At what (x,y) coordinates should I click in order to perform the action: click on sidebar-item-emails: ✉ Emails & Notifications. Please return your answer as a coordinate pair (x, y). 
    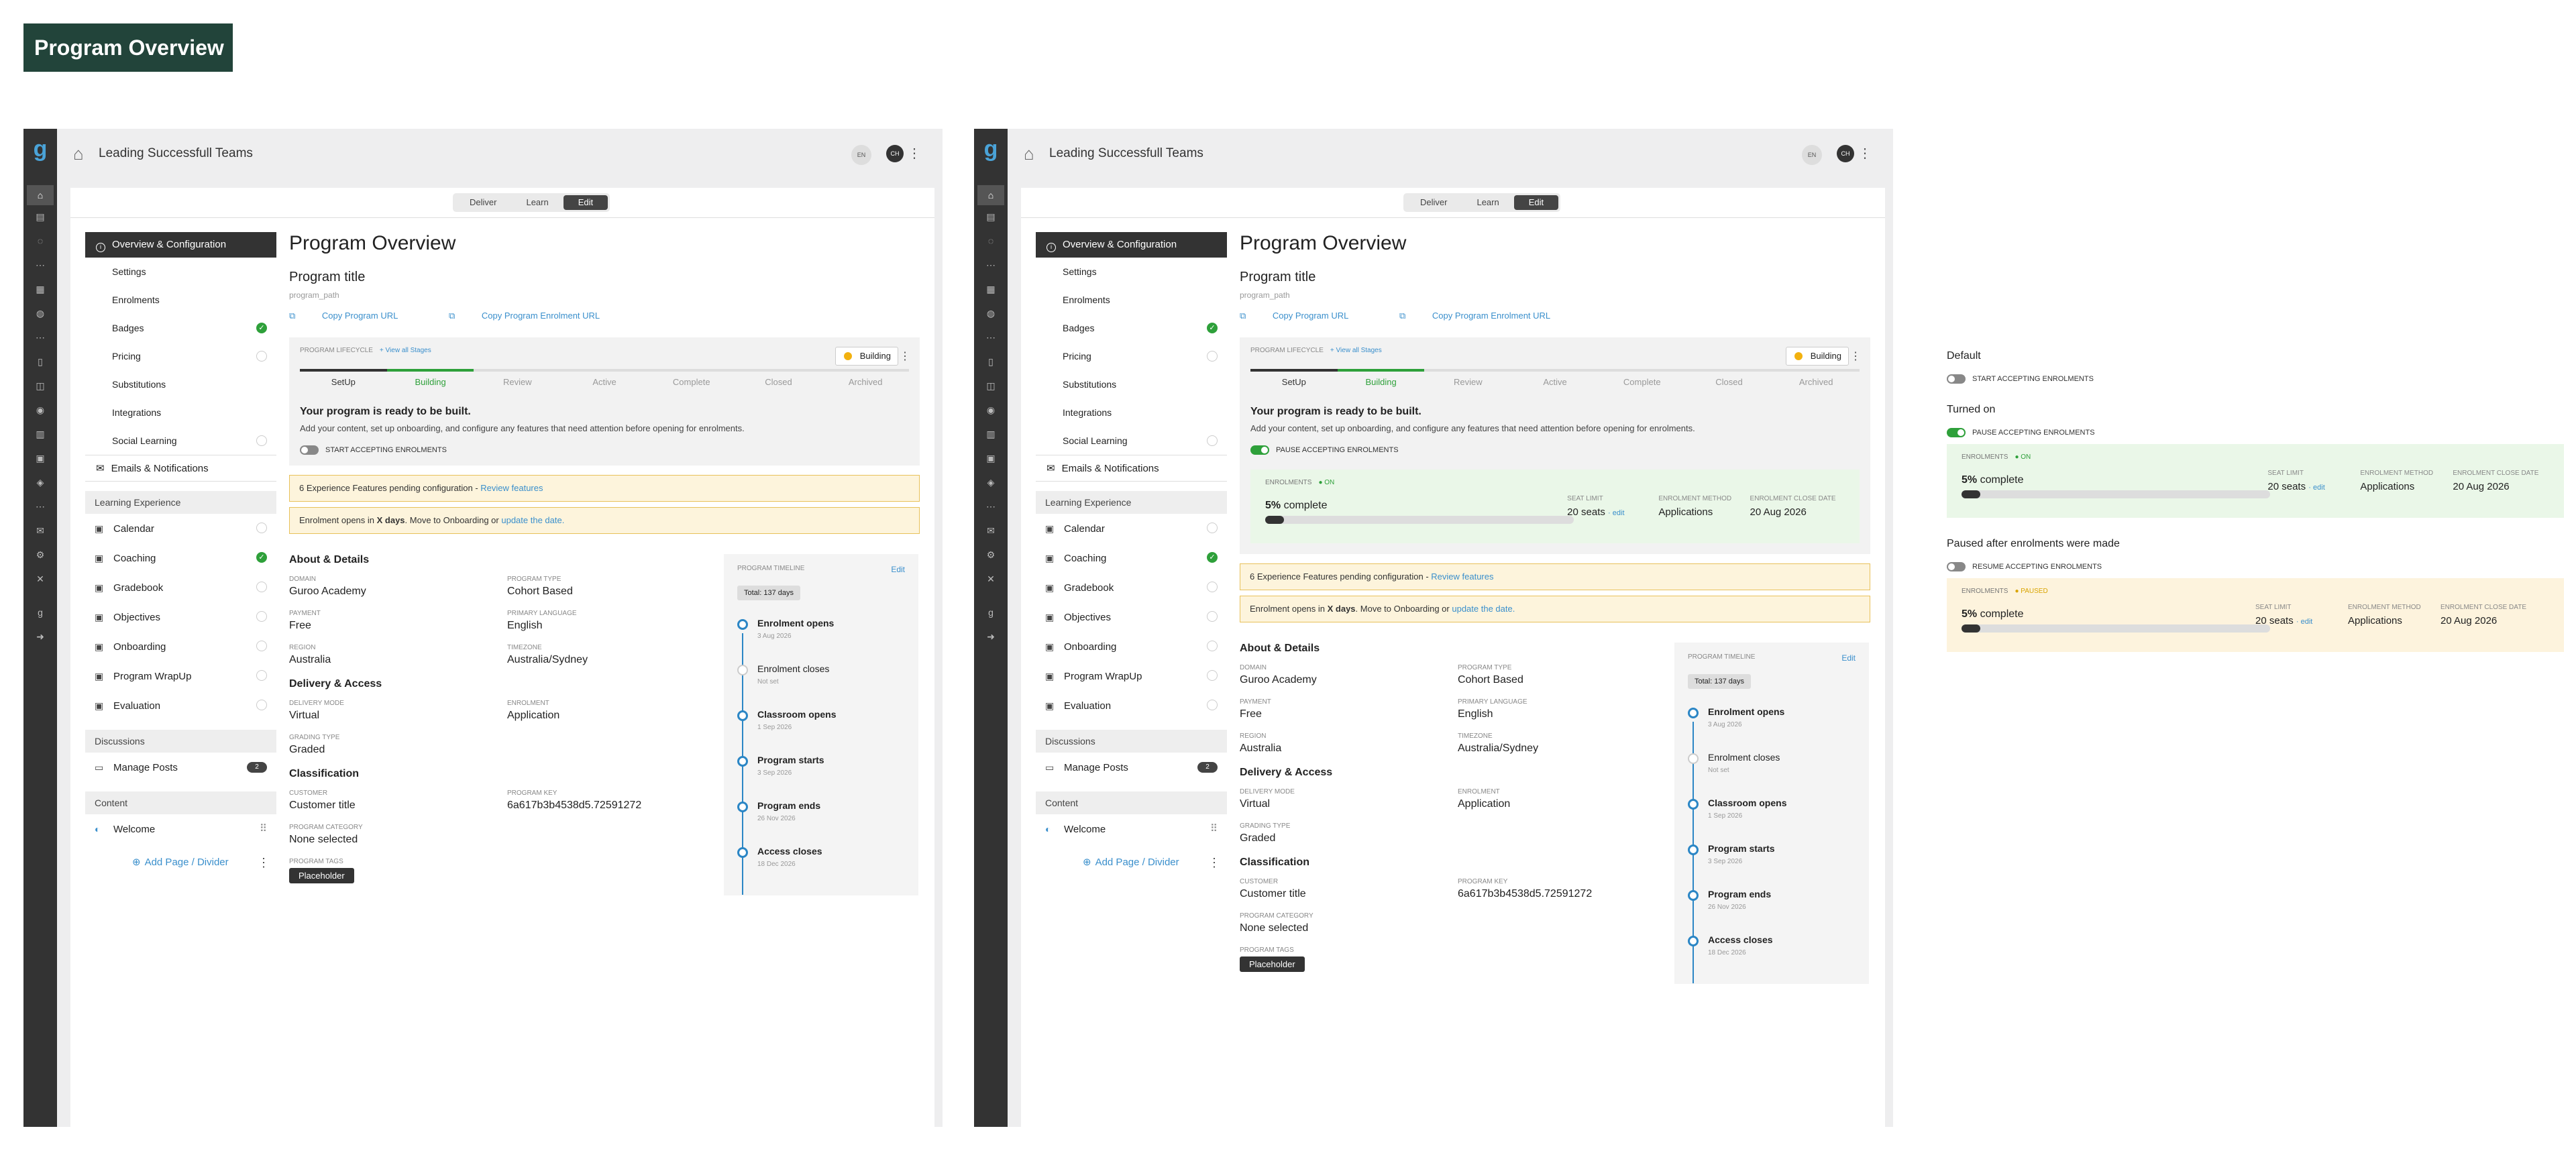
    Looking at the image, I should click on (1131, 468).